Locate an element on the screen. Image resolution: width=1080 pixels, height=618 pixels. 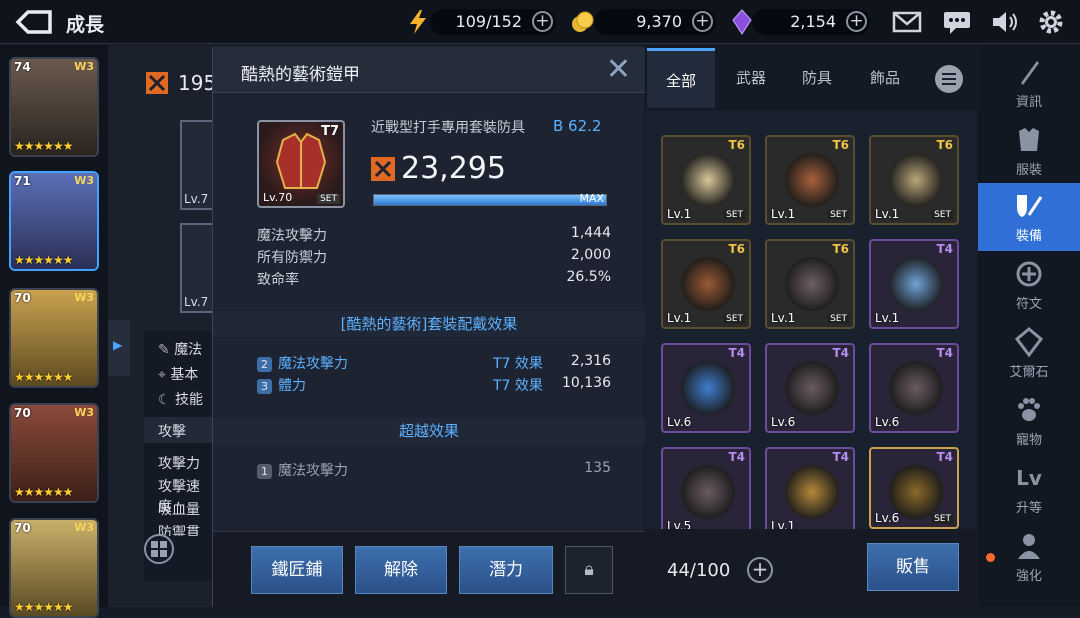
transcend-effect-row: 1 魔法攻擊力 135 is located at coordinates (434, 470).